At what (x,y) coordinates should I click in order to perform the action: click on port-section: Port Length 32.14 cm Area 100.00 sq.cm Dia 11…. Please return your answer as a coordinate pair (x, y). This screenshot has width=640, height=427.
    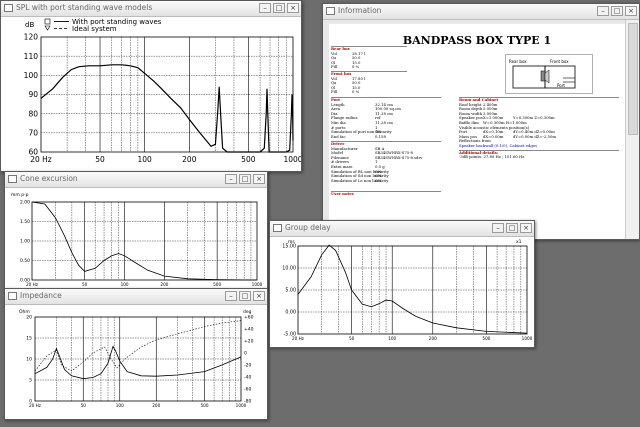
    Looking at the image, I should click on (386, 118).